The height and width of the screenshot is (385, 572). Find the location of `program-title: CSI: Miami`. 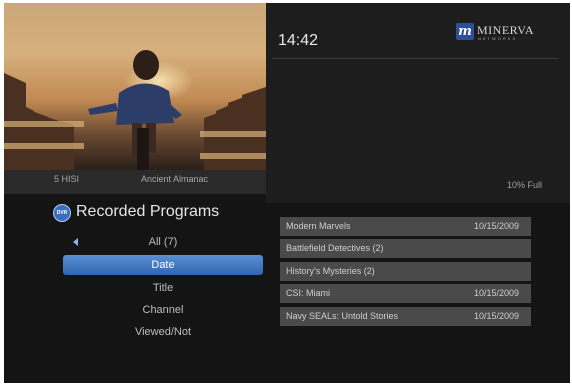

program-title: CSI: Miami is located at coordinates (308, 293).